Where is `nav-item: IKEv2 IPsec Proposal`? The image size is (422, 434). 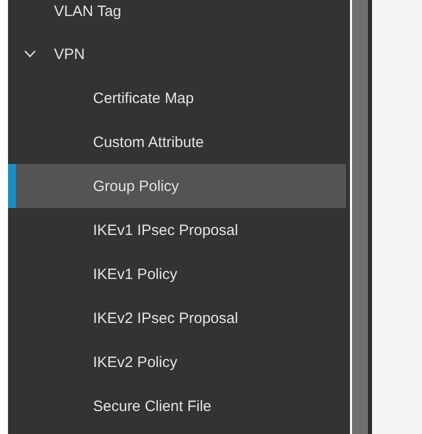 nav-item: IKEv2 IPsec Proposal is located at coordinates (177, 318).